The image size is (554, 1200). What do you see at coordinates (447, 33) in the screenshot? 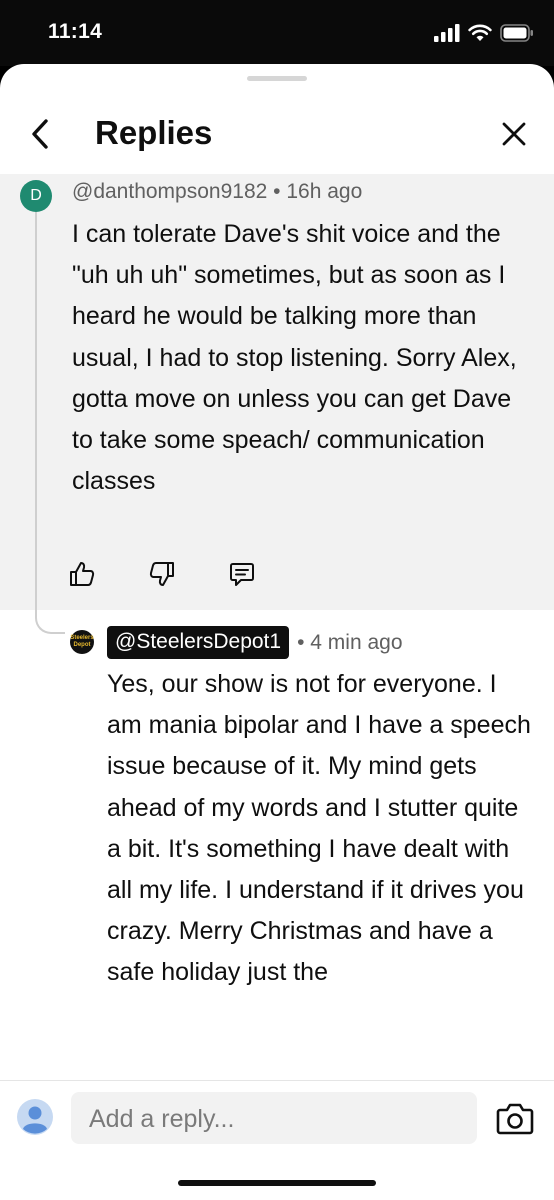
I see `signal-icon` at bounding box center [447, 33].